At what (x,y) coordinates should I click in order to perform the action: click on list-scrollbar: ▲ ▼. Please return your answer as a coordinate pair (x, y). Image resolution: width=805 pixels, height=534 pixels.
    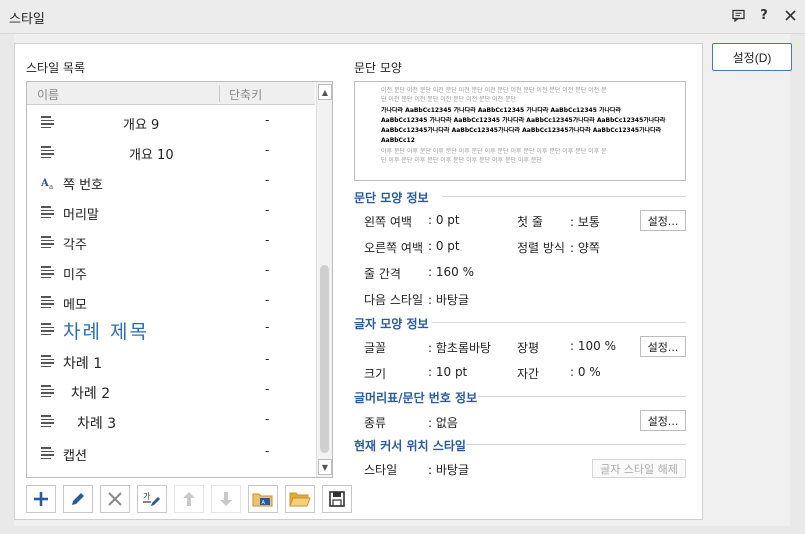
    Looking at the image, I should click on (324, 279).